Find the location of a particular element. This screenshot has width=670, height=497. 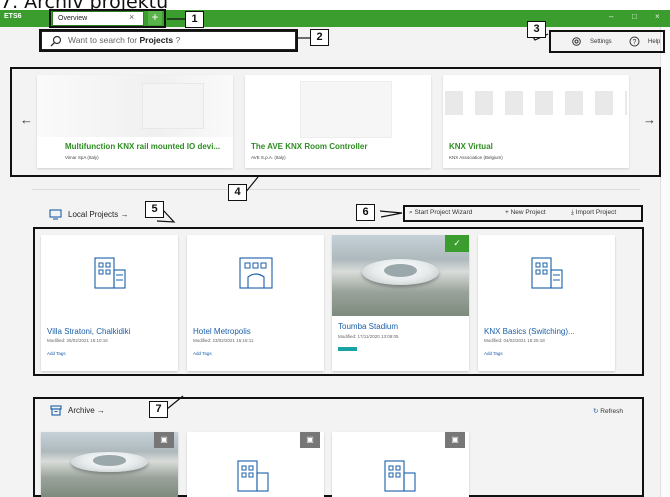

callout-6: 6 is located at coordinates (365, 212).